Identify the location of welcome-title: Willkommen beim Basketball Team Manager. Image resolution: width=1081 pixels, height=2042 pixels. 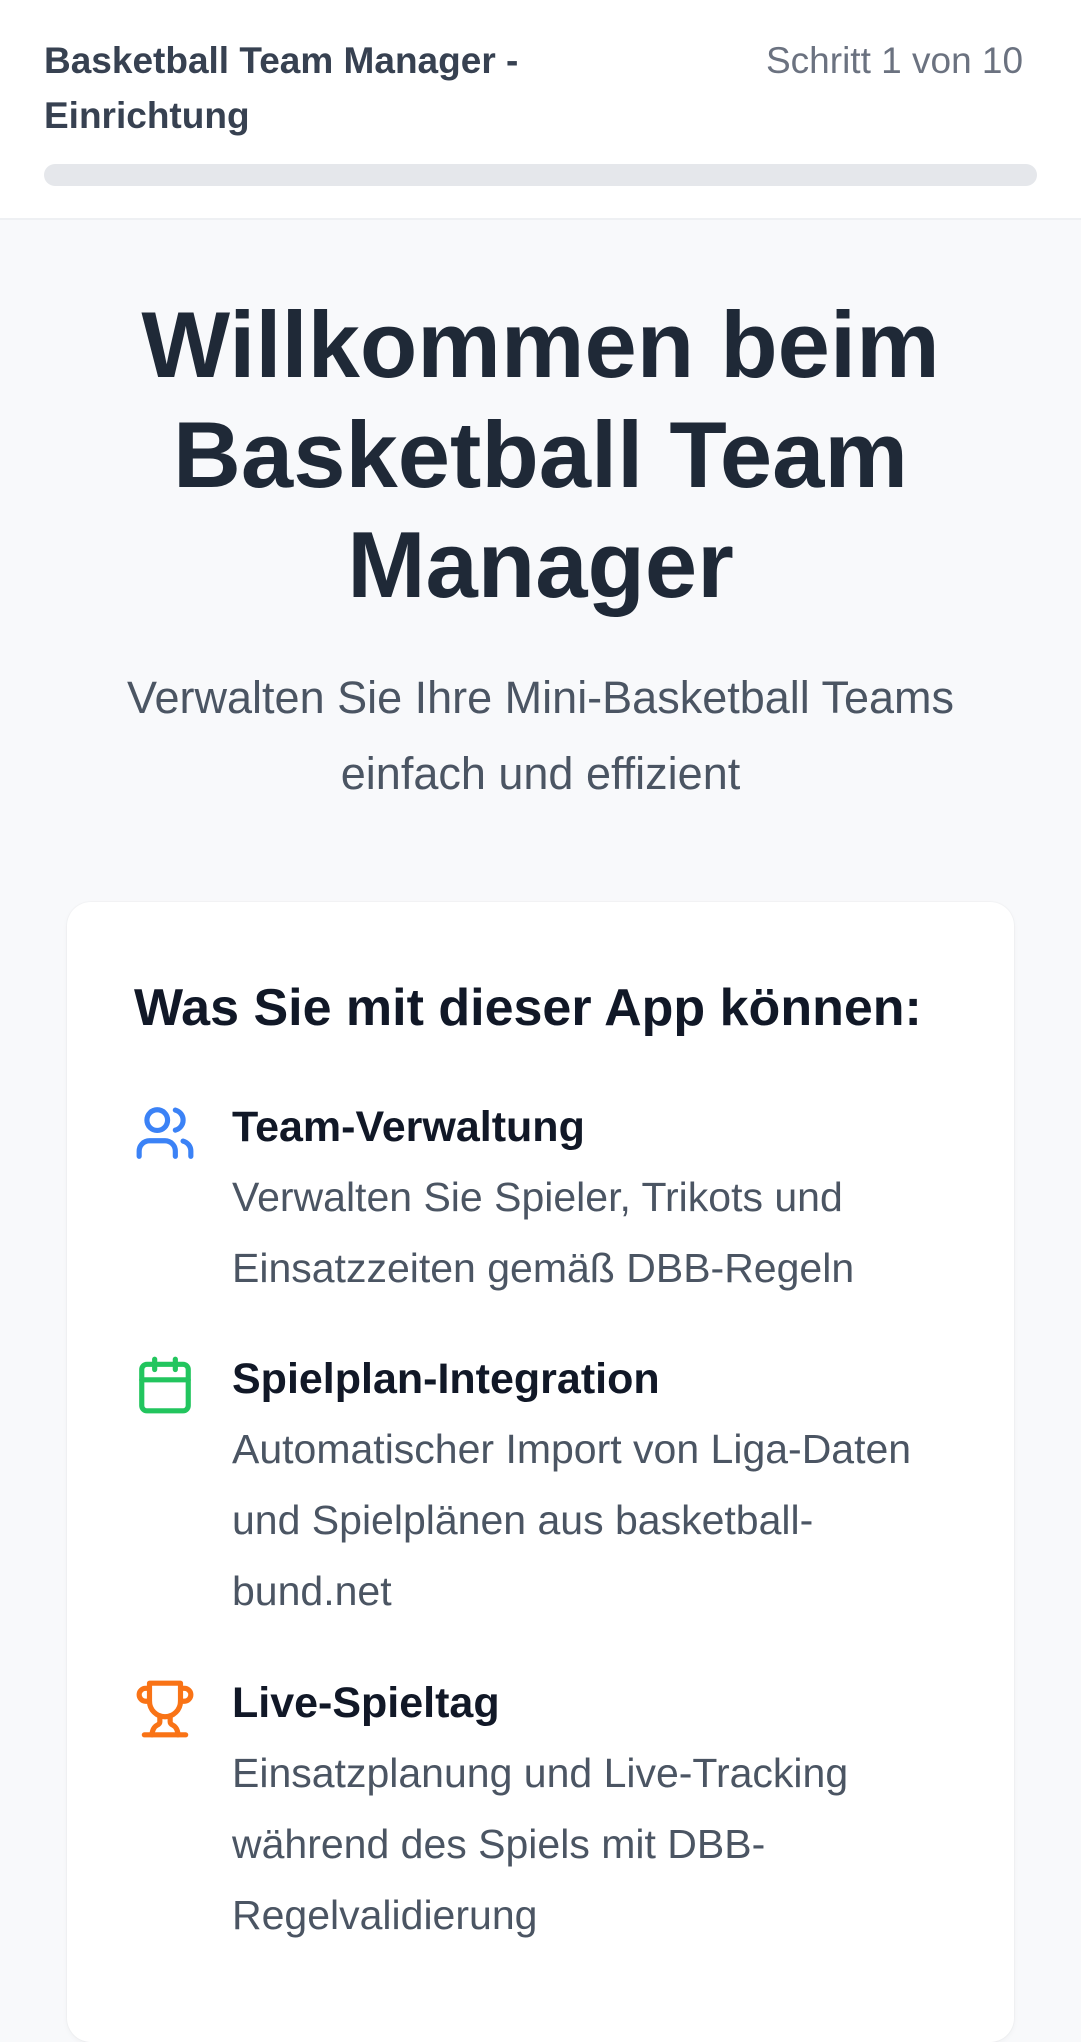
(540, 454).